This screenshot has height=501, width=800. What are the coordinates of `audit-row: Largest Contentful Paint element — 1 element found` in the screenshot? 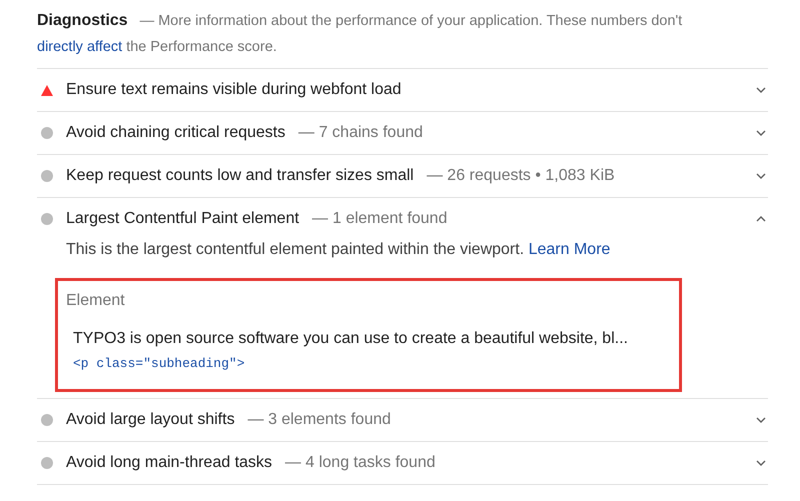 It's located at (402, 219).